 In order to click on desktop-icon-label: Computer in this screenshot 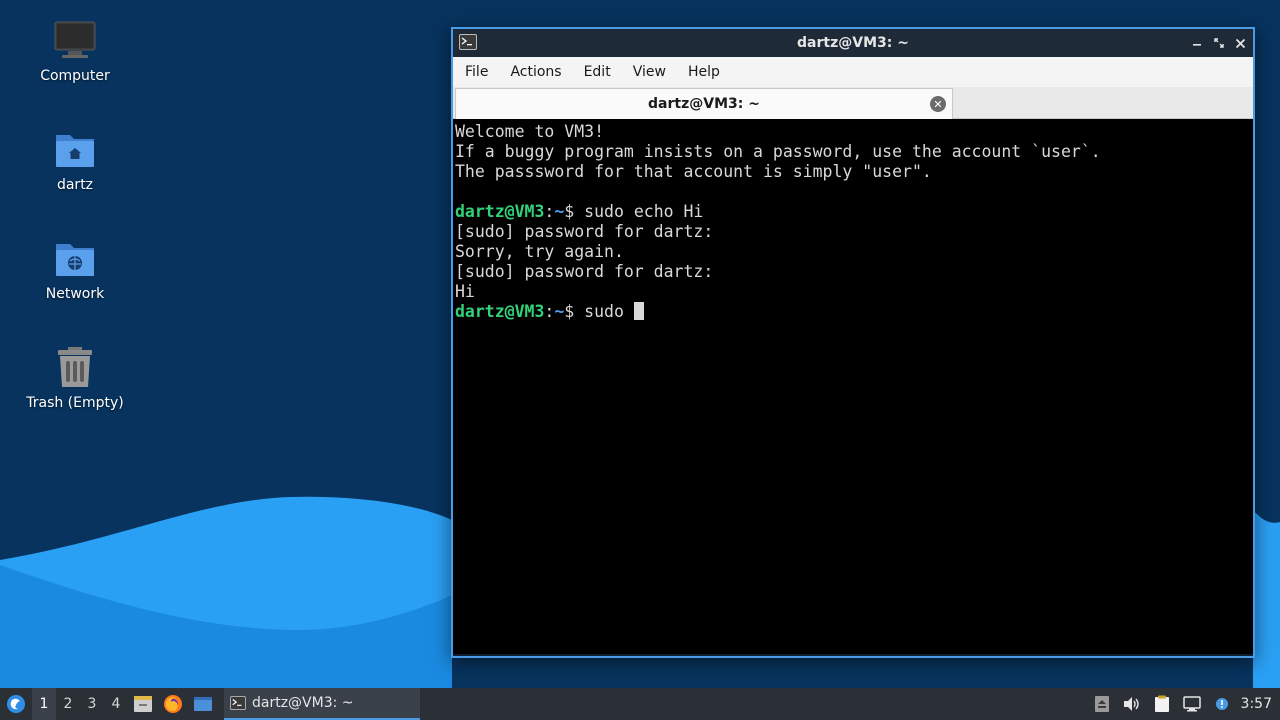, I will do `click(75, 76)`.